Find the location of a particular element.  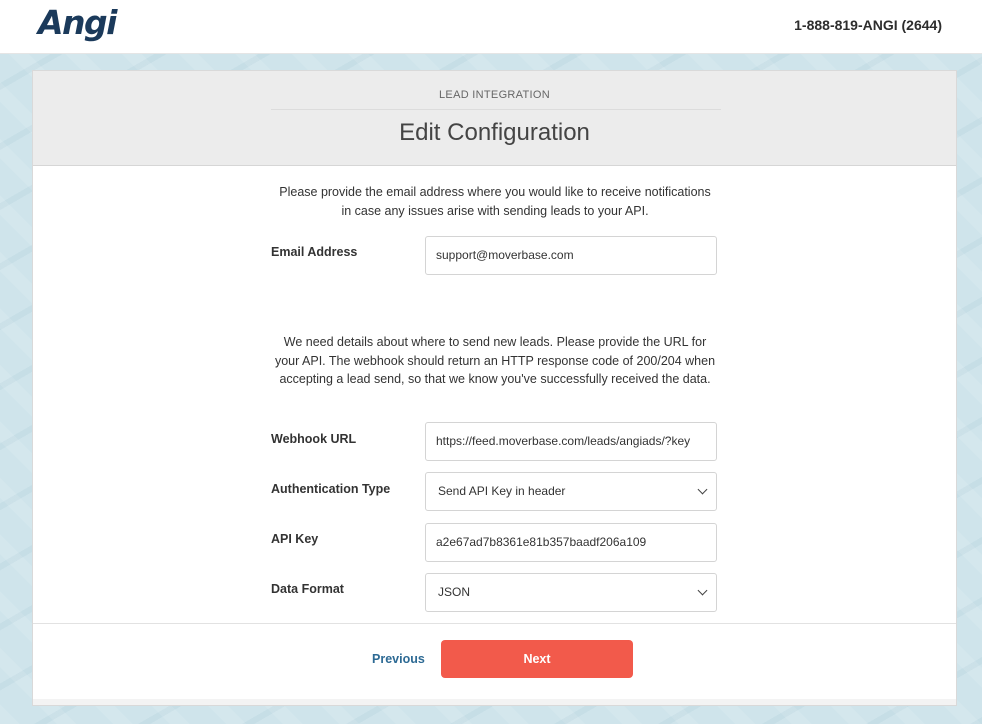

api-key-label: API Key is located at coordinates (295, 539).